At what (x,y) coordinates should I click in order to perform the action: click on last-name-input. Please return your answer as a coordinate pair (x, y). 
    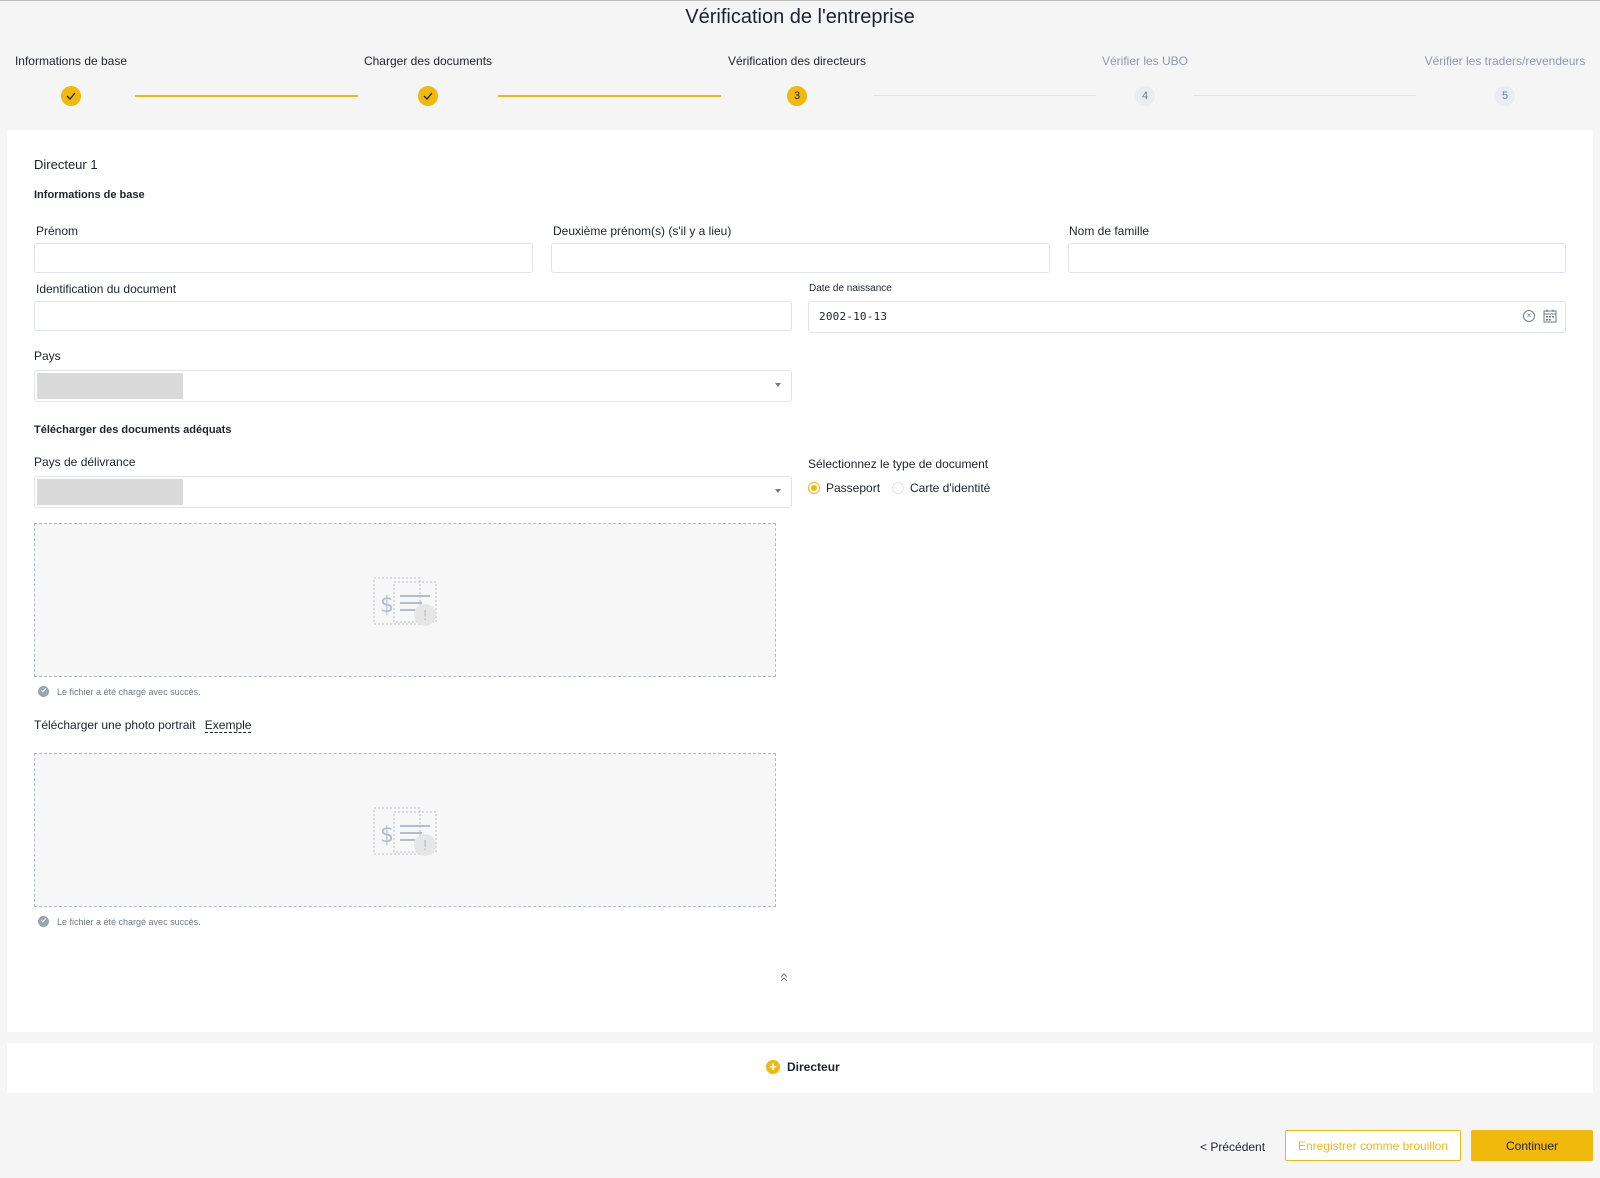
    Looking at the image, I should click on (1317, 258).